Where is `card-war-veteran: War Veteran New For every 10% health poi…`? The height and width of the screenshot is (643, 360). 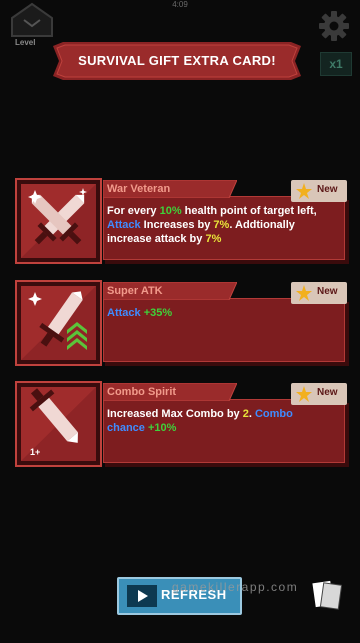 card-war-veteran: War Veteran New For every 10% health poi… is located at coordinates (182, 221).